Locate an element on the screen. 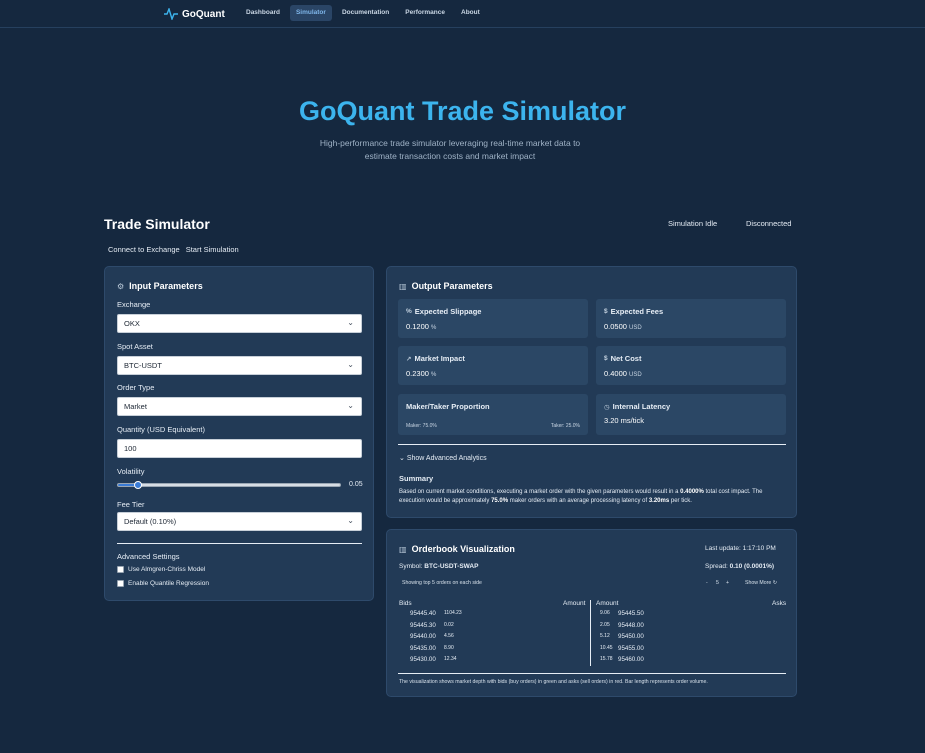 Image resolution: width=925 pixels, height=753 pixels. volatility-slider-thumb is located at coordinates (137, 485).